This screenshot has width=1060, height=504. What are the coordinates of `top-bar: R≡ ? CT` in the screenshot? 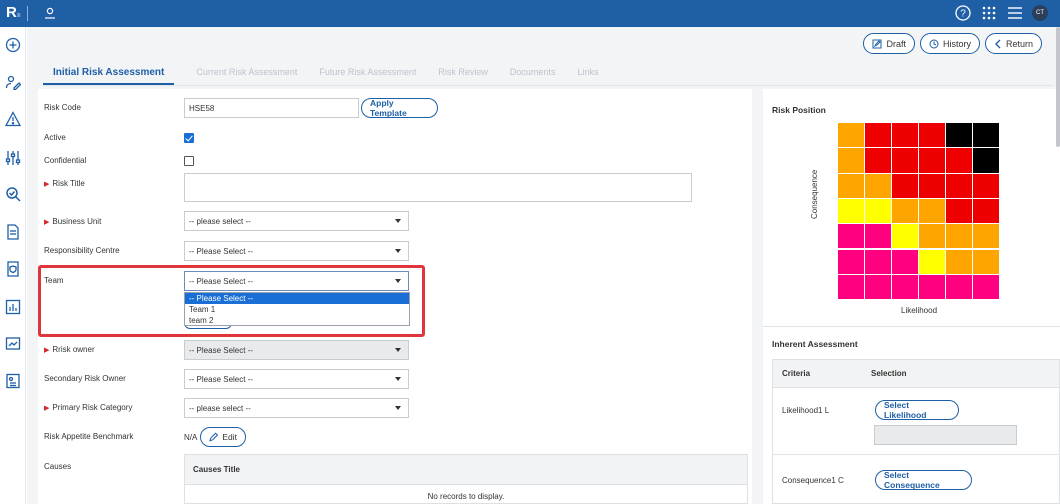 It's located at (530, 13).